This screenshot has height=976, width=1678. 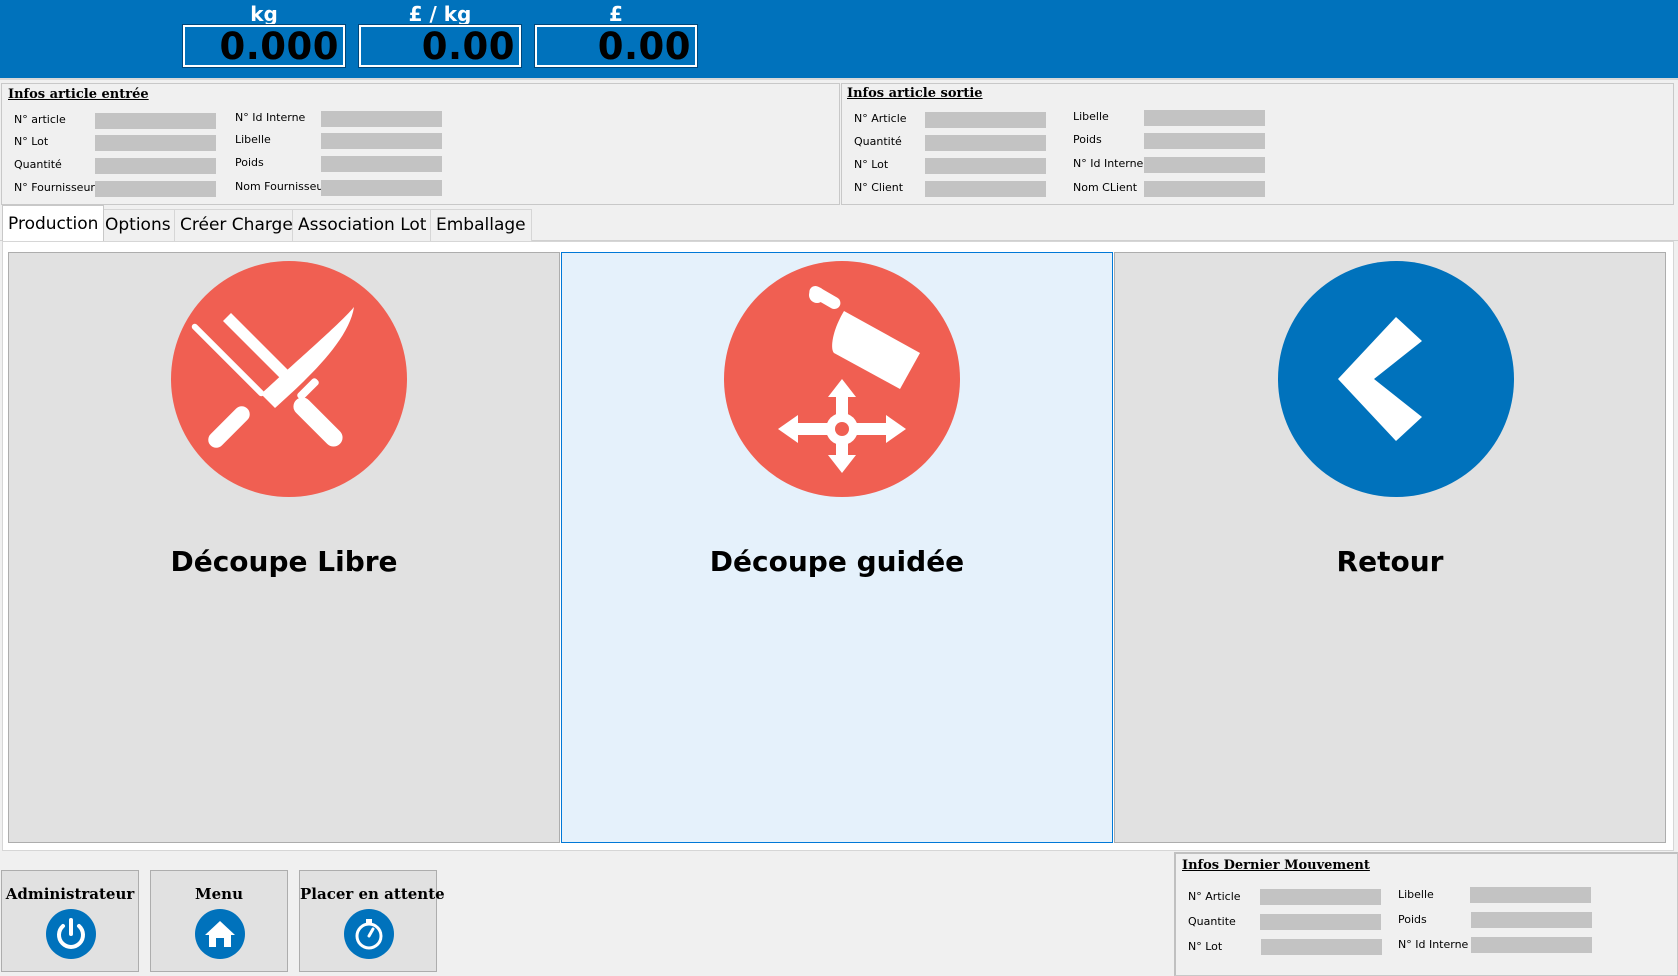 I want to click on tab-association-lot: Association Lot, so click(x=362, y=225).